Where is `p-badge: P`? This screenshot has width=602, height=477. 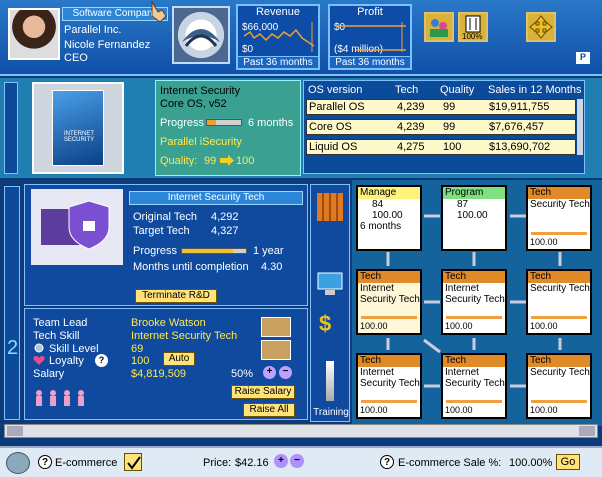 p-badge: P is located at coordinates (583, 58).